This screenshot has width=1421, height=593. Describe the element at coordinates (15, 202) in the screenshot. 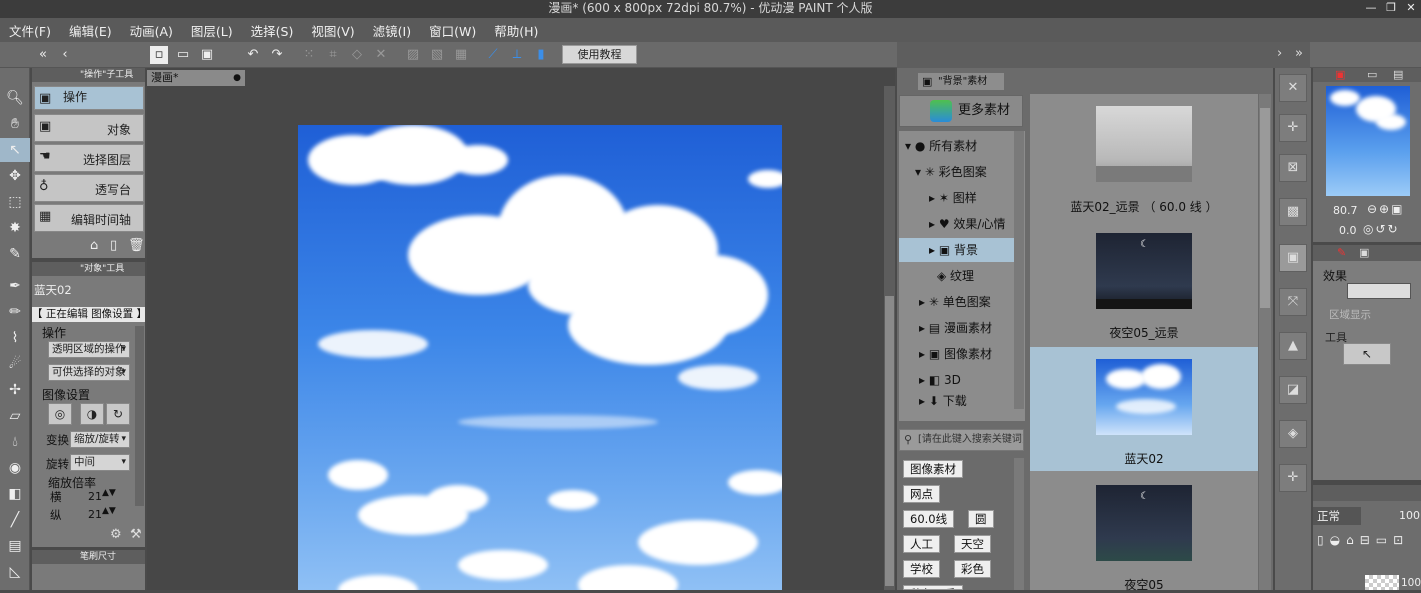

I see `selection-tool-icon: ⬚` at that location.